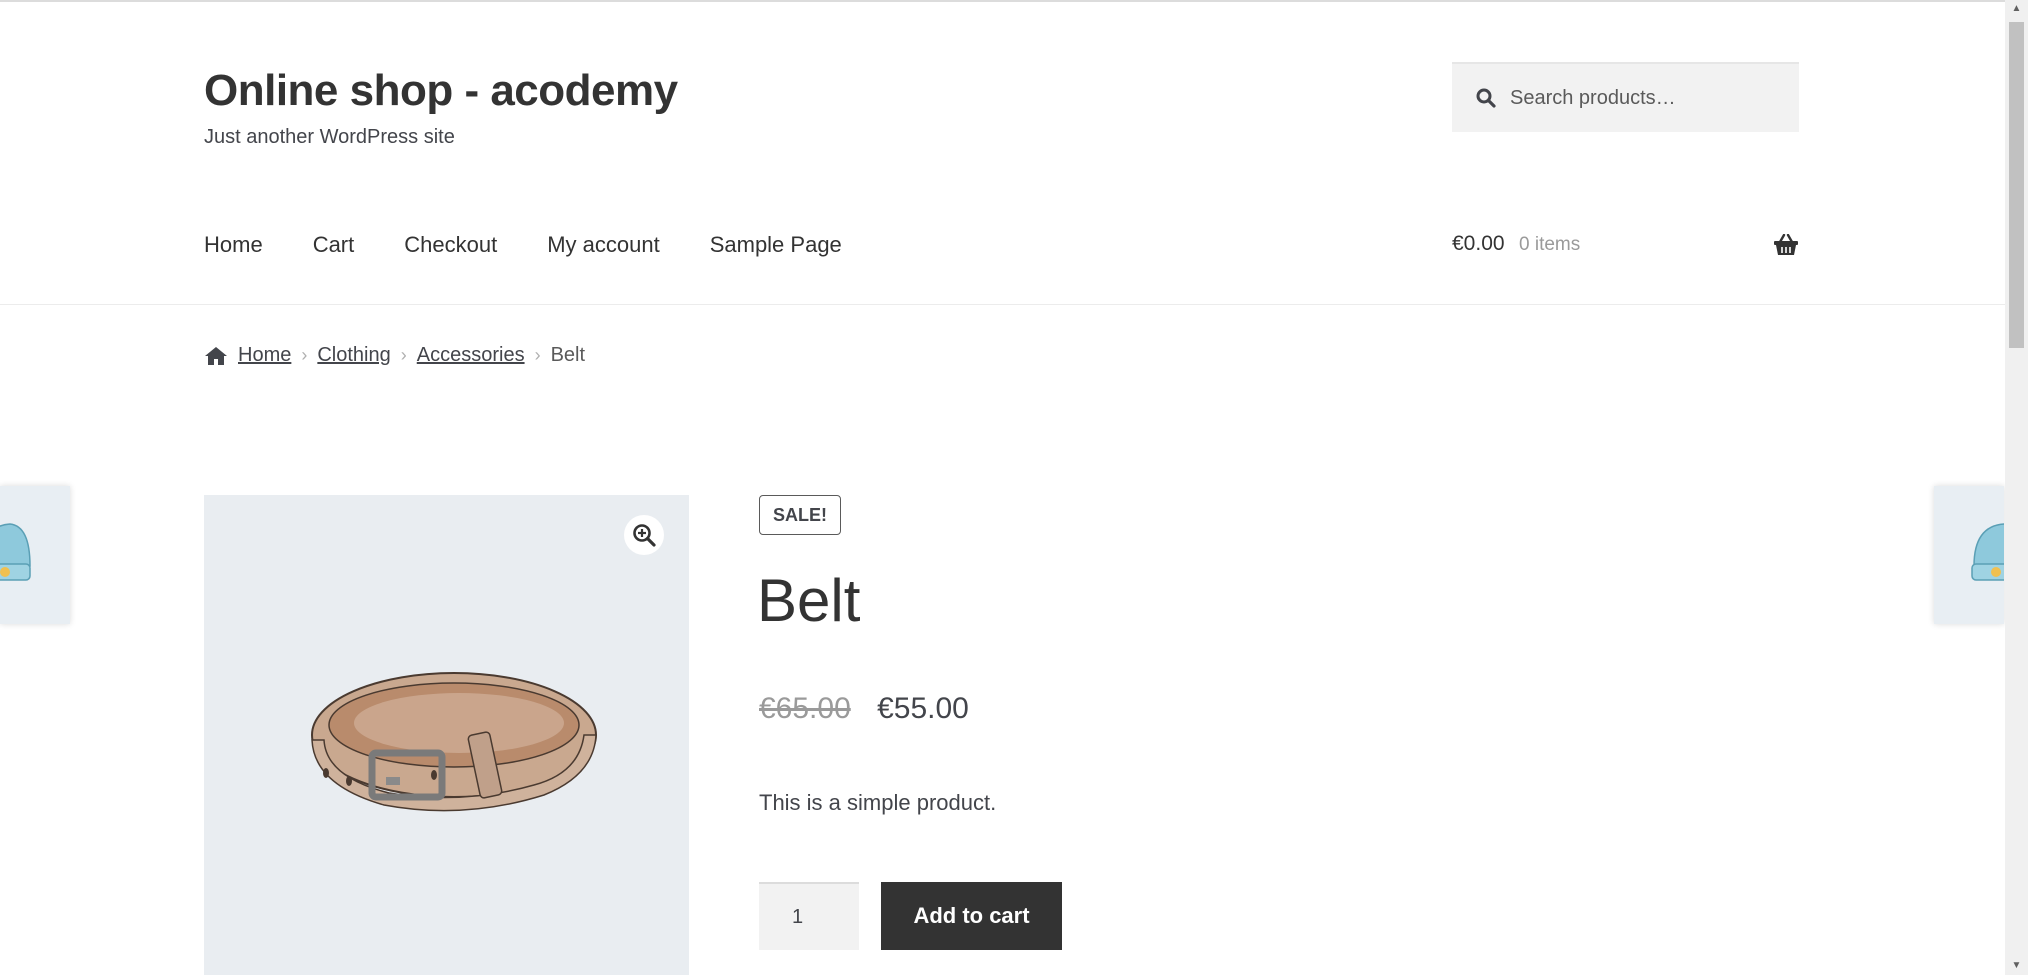 The height and width of the screenshot is (975, 2028). What do you see at coordinates (878, 802) in the screenshot?
I see `product-short-description: This is a simple product.` at bounding box center [878, 802].